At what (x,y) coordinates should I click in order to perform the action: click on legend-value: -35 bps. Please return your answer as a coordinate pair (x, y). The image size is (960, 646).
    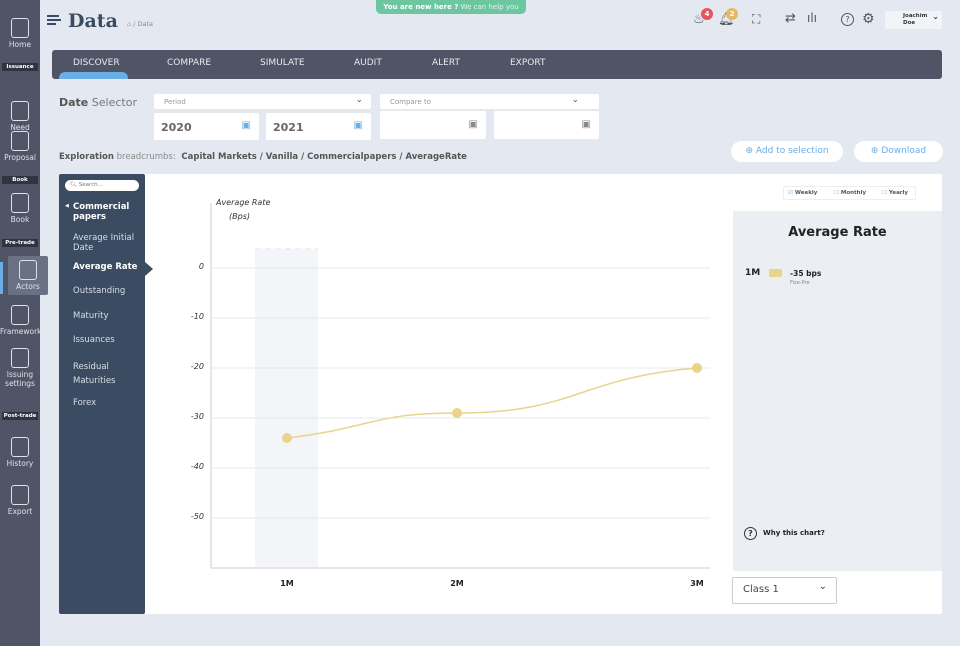
    Looking at the image, I should click on (806, 273).